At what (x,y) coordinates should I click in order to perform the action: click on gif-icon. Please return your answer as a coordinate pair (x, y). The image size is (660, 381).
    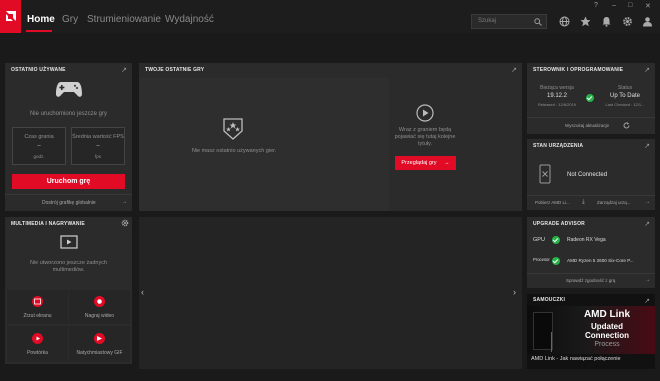
    Looking at the image, I should click on (99, 338).